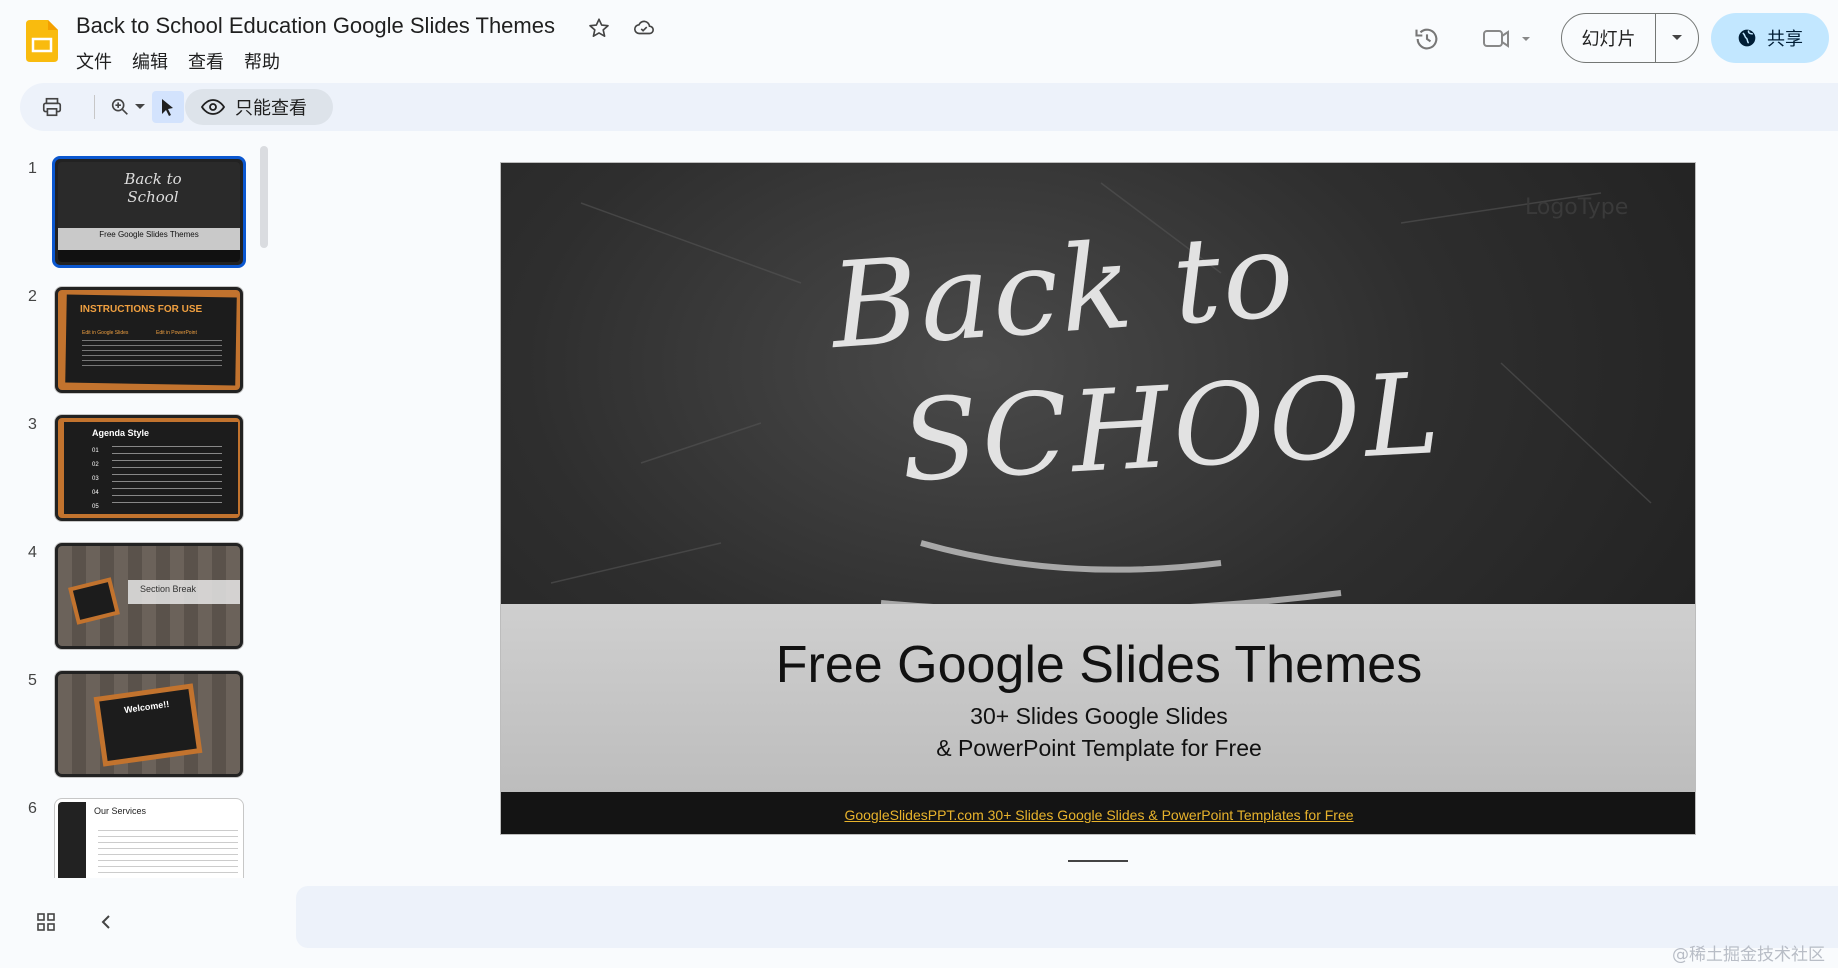 The image size is (1838, 968). Describe the element at coordinates (213, 107) in the screenshot. I see `eye-icon` at that location.